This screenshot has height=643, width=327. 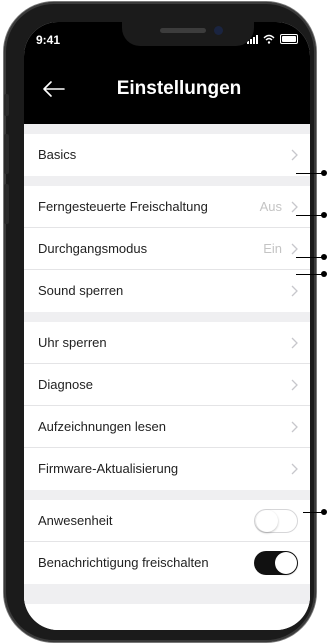 What do you see at coordinates (218, 30) in the screenshot?
I see `front-camera` at bounding box center [218, 30].